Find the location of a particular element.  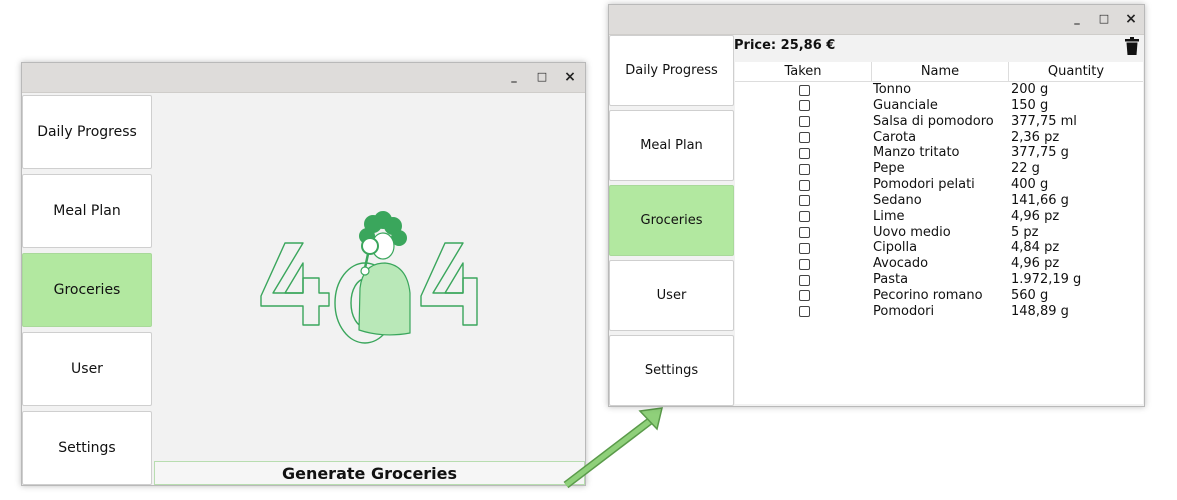

arrow-icon is located at coordinates (613, 448).